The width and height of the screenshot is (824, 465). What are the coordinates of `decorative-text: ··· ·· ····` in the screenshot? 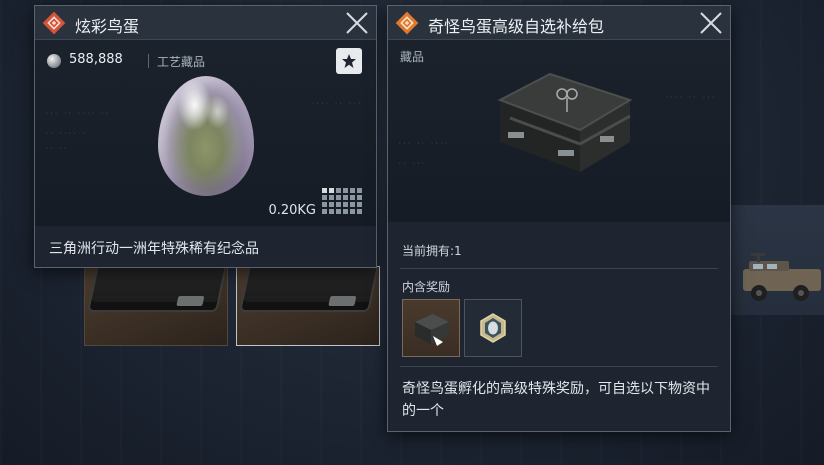 It's located at (423, 143).